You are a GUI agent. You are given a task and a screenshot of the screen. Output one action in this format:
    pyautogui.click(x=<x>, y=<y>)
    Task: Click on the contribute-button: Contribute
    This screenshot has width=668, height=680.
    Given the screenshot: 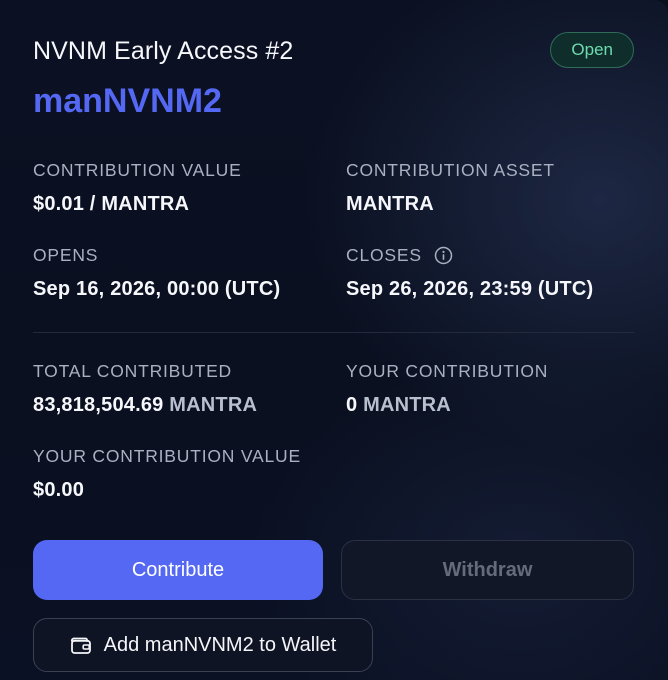 What is the action you would take?
    pyautogui.click(x=178, y=570)
    